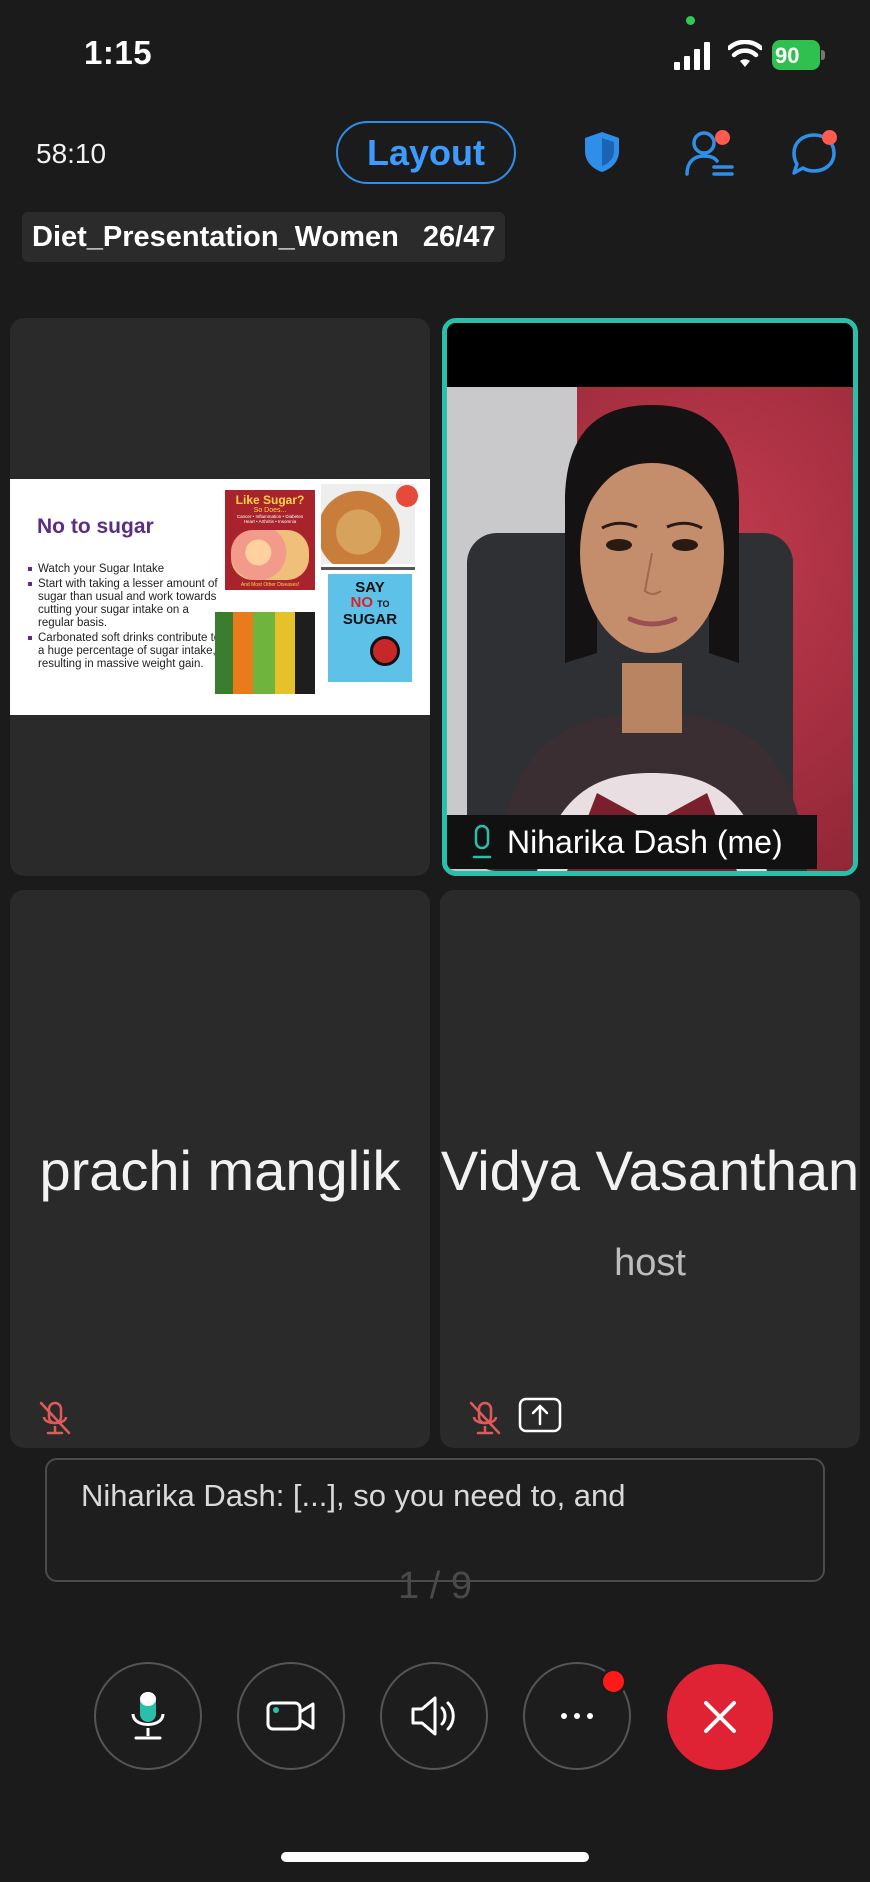  Describe the element at coordinates (407, 496) in the screenshot. I see `apple-logo-icon` at that location.